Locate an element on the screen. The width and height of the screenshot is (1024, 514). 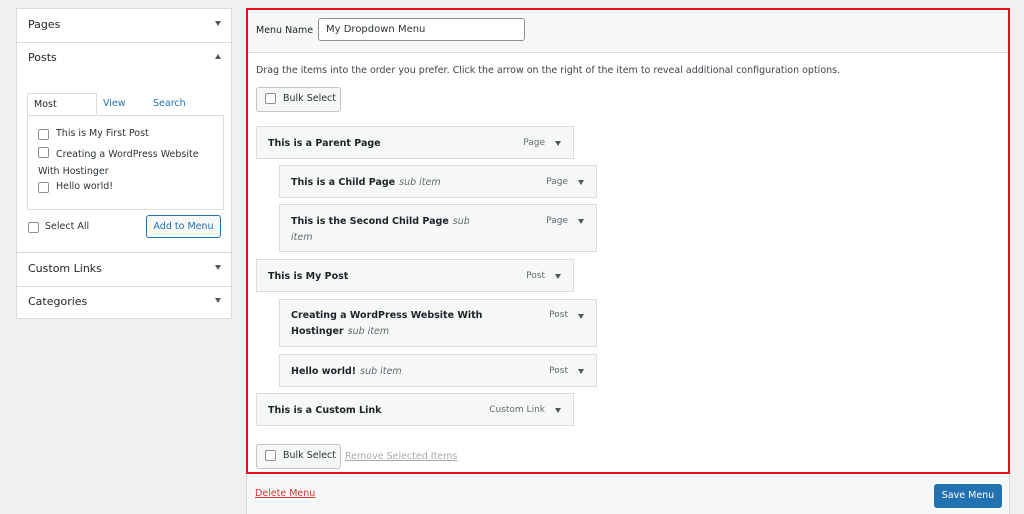
menu-item-title: Creating a WordPress Website With is located at coordinates (386, 315).